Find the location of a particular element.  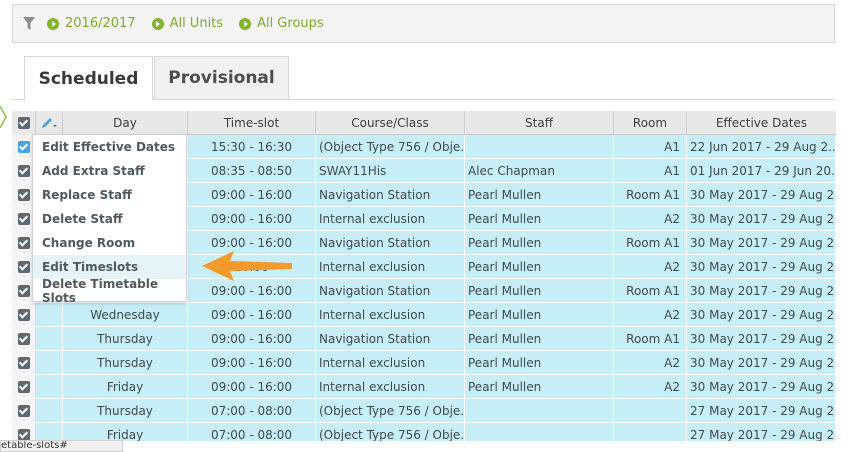

select-all-cell is located at coordinates (24, 123).